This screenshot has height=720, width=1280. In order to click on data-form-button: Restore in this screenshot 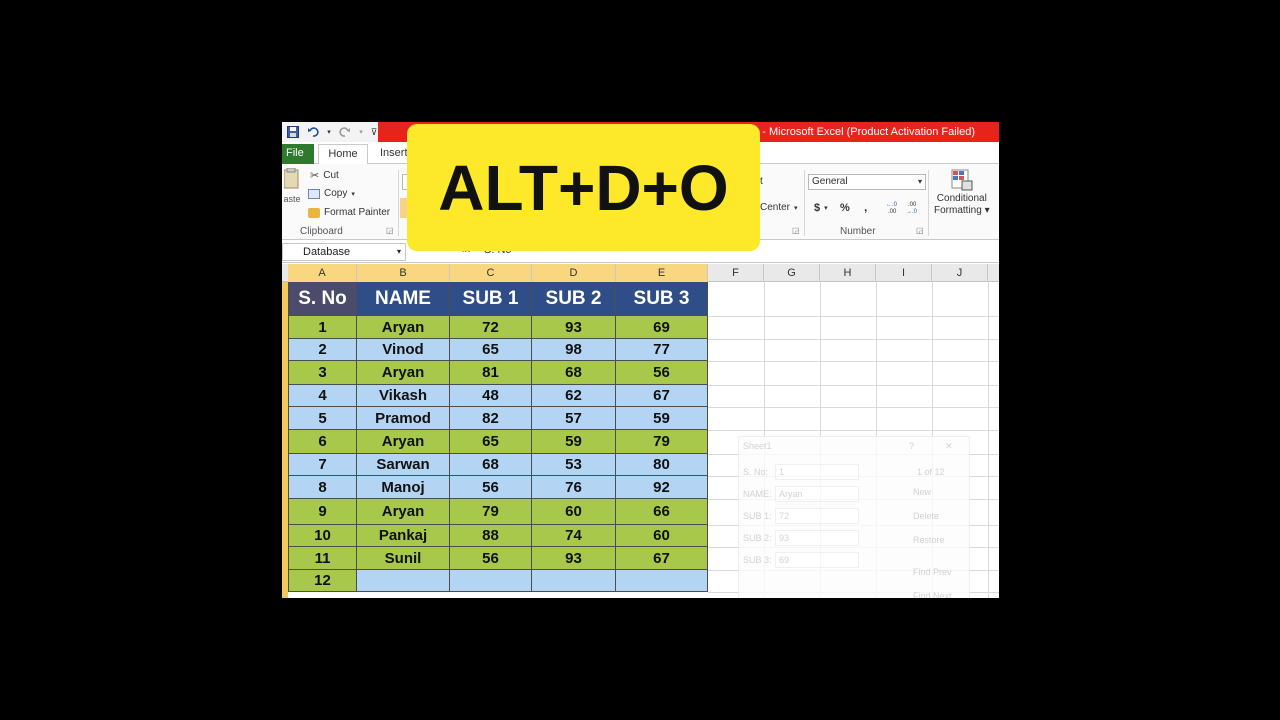, I will do `click(929, 540)`.